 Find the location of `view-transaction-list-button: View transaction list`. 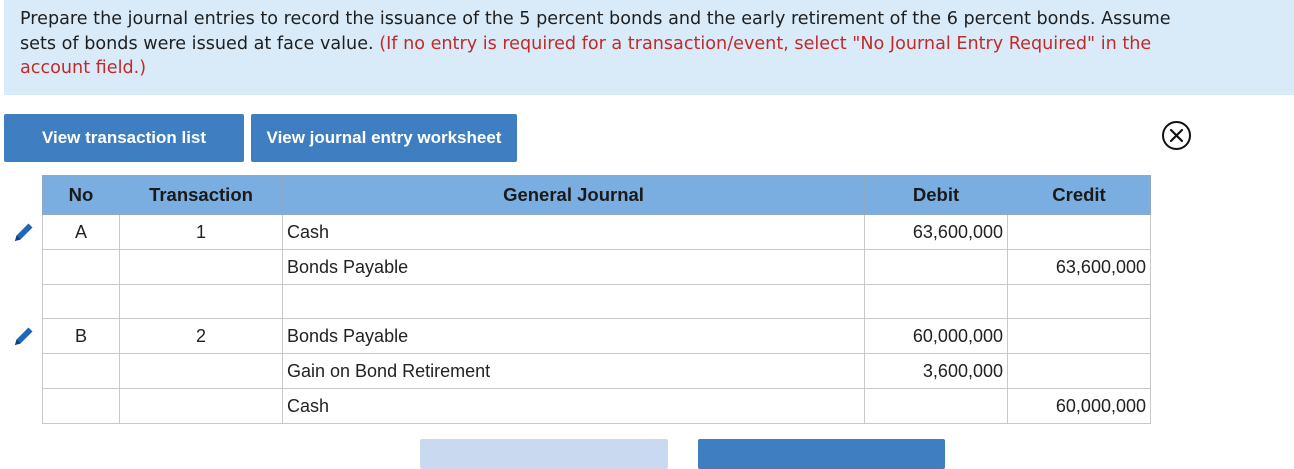

view-transaction-list-button: View transaction list is located at coordinates (124, 138).